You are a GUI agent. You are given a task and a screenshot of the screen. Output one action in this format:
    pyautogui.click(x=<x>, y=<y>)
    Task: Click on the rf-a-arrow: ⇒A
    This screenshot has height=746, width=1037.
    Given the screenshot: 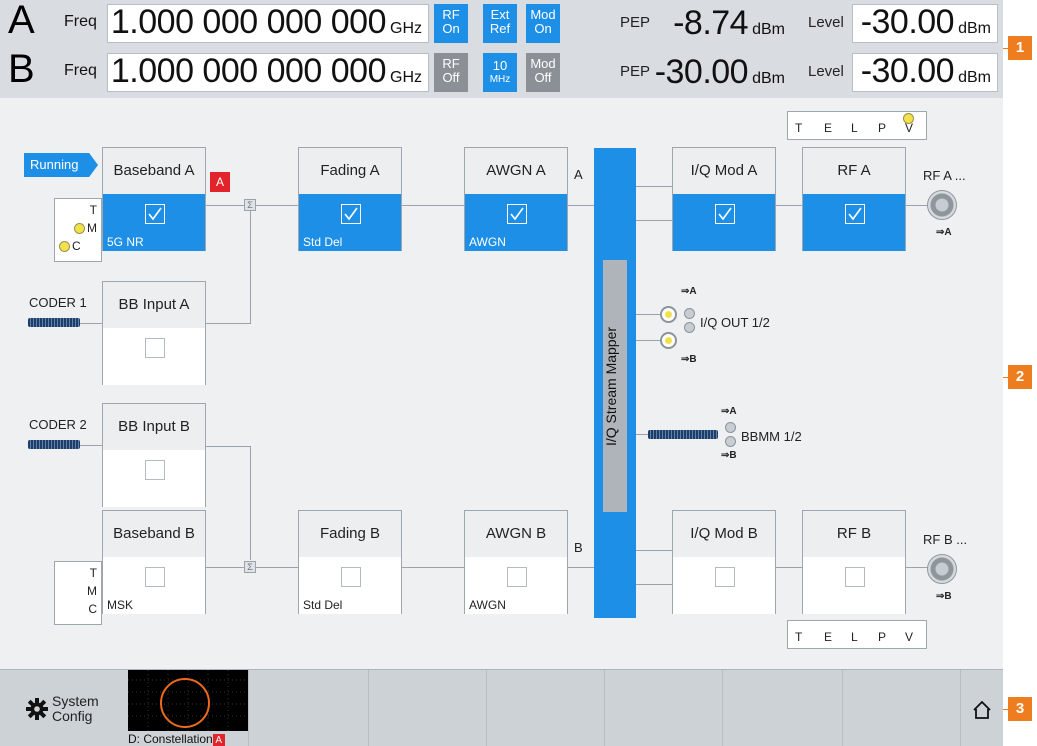 What is the action you would take?
    pyautogui.click(x=944, y=232)
    